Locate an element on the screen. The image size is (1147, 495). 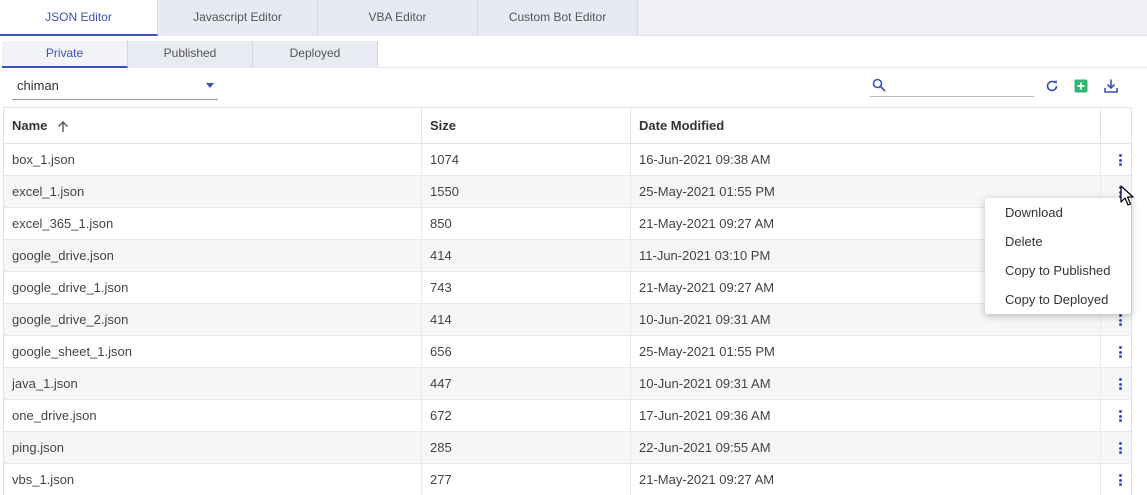
table-row: vbs_1.json 277 21-May-2021 09:27 AM is located at coordinates (567, 479).